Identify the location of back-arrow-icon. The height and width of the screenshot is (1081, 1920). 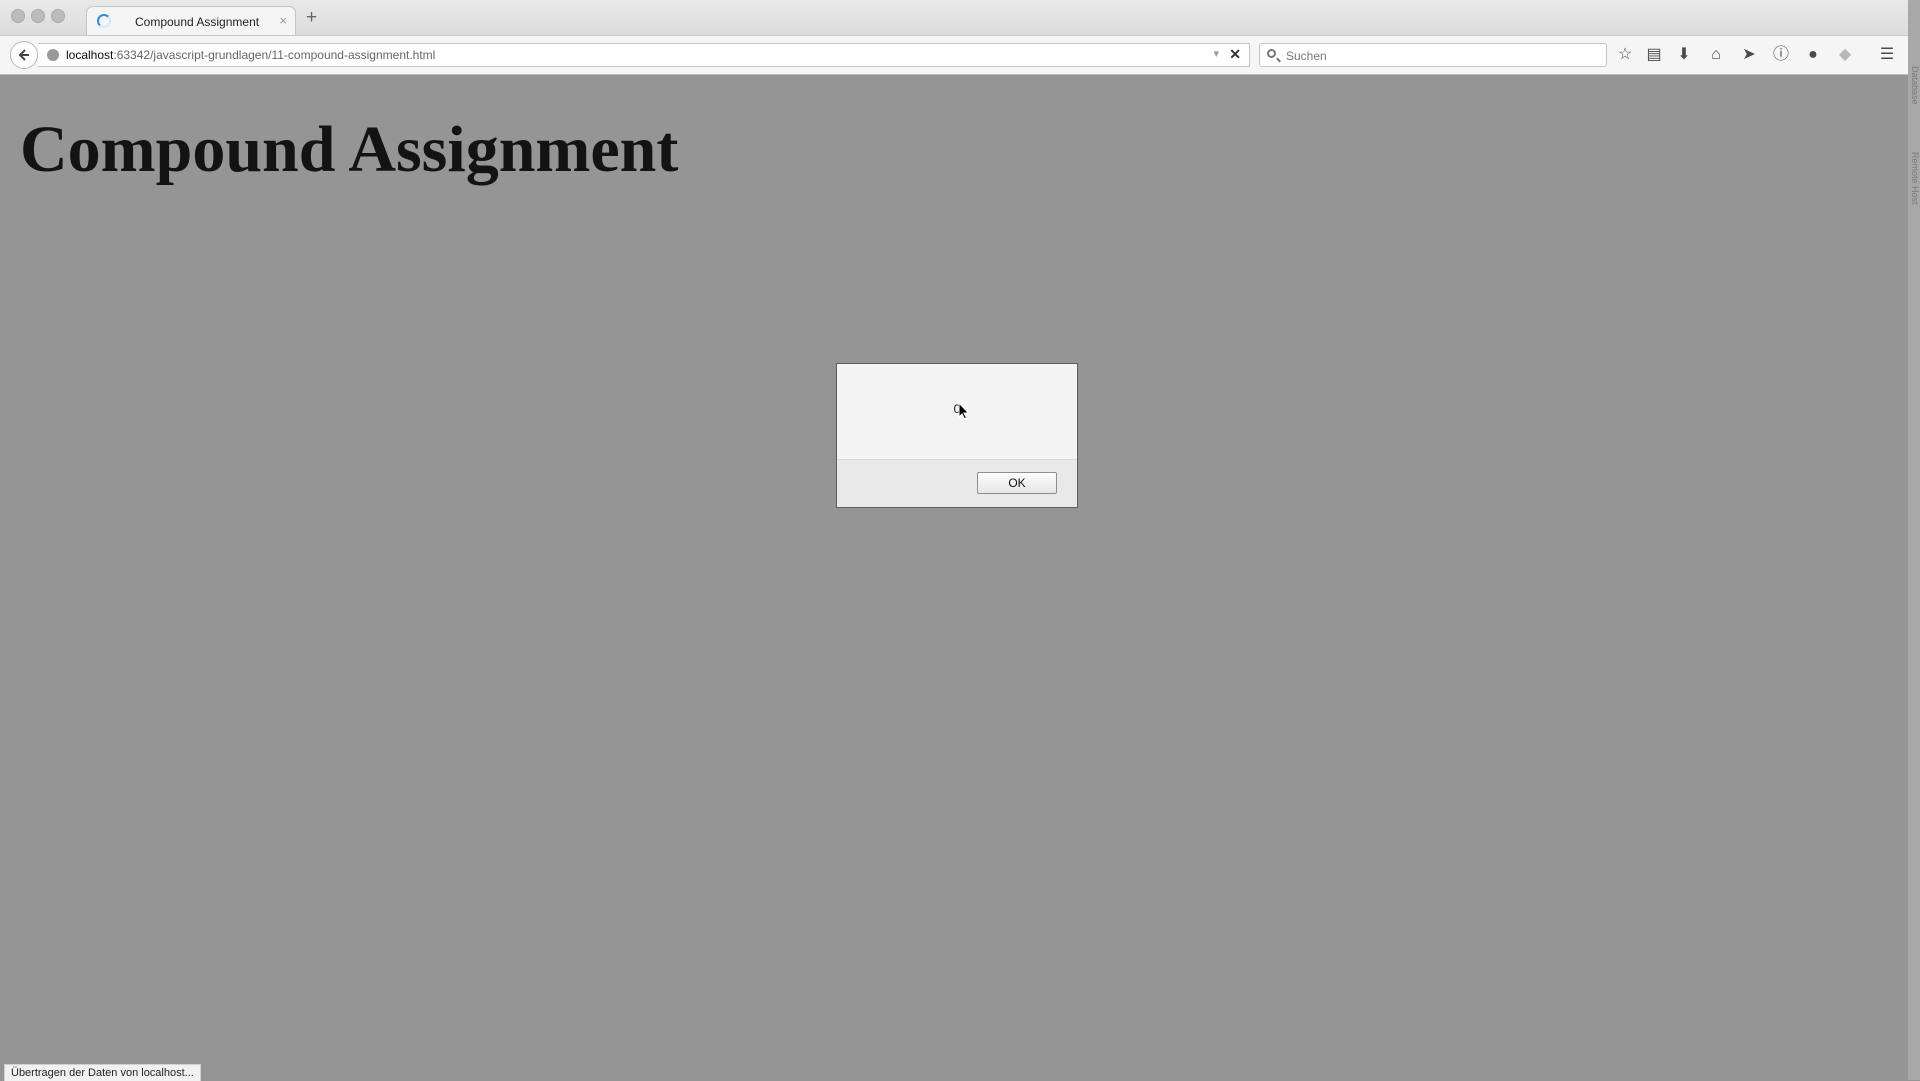
(23, 55).